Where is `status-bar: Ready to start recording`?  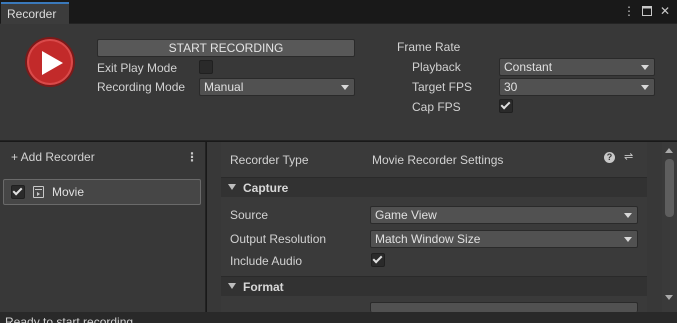 status-bar: Ready to start recording is located at coordinates (338, 317).